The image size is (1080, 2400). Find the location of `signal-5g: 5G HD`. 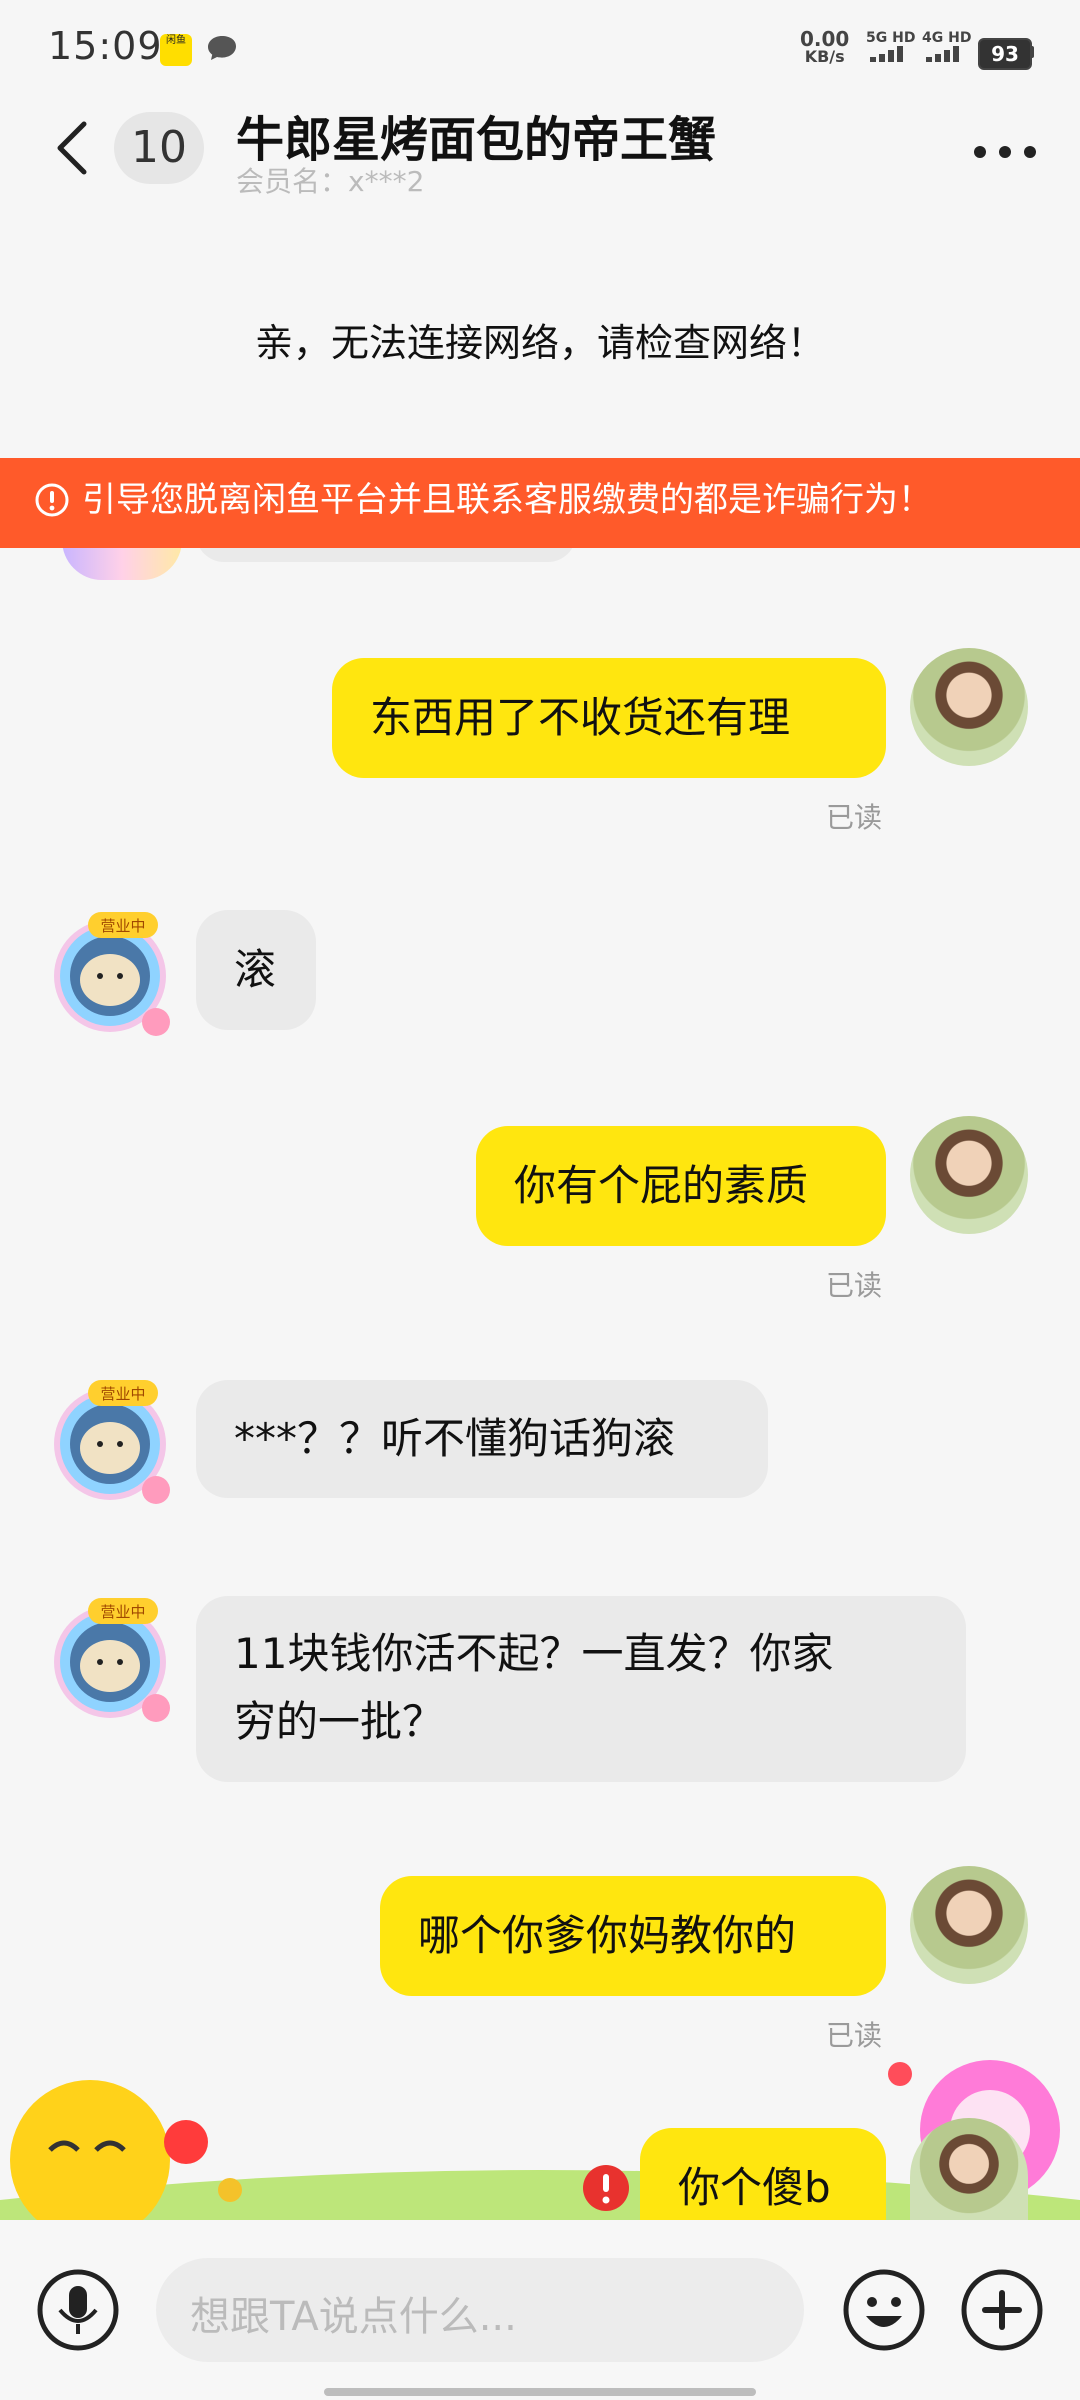

signal-5g: 5G HD is located at coordinates (890, 46).